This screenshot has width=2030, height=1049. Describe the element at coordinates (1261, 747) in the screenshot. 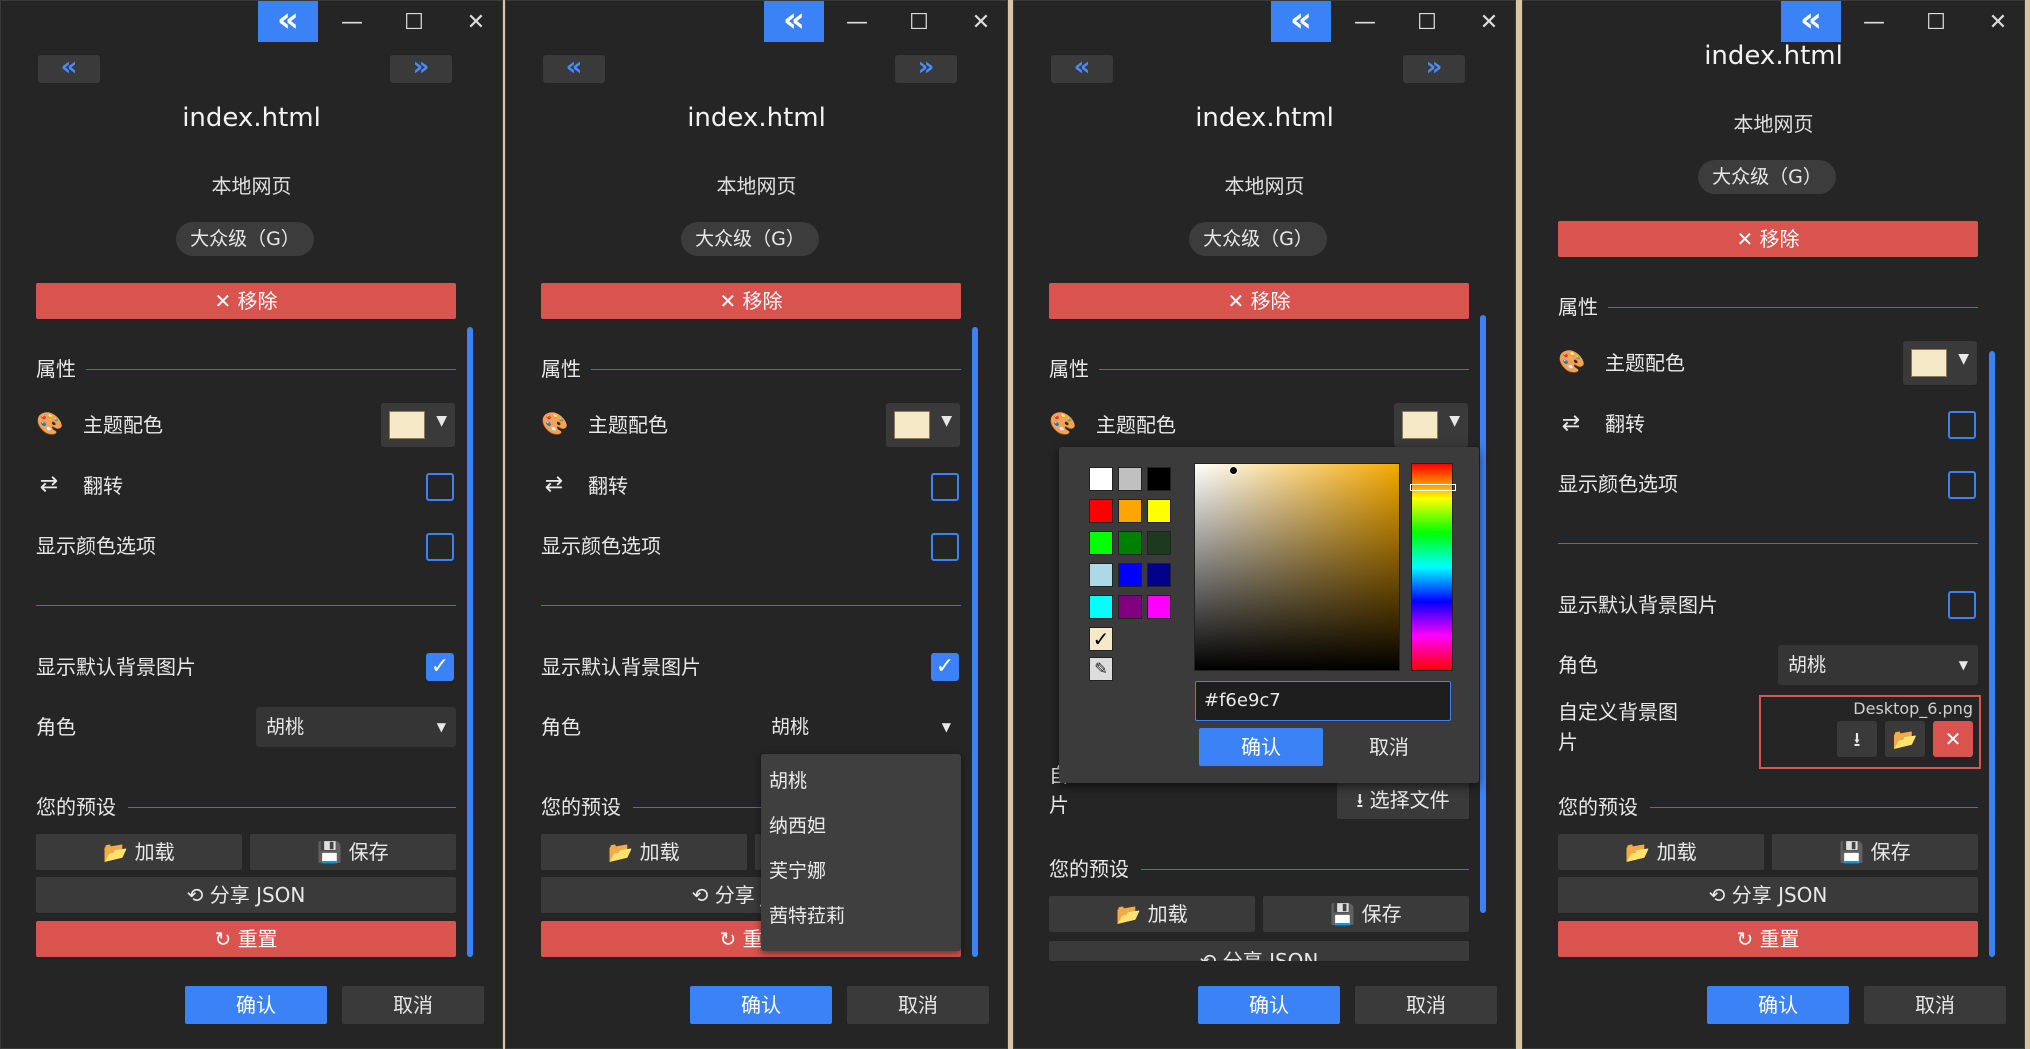

I see `picker-confirm-button: 确认` at that location.